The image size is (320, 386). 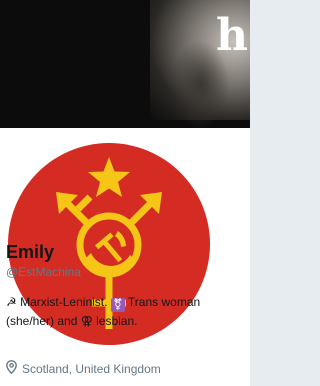 I want to click on hammer-sickle-icon: ☭, so click(x=11, y=302).